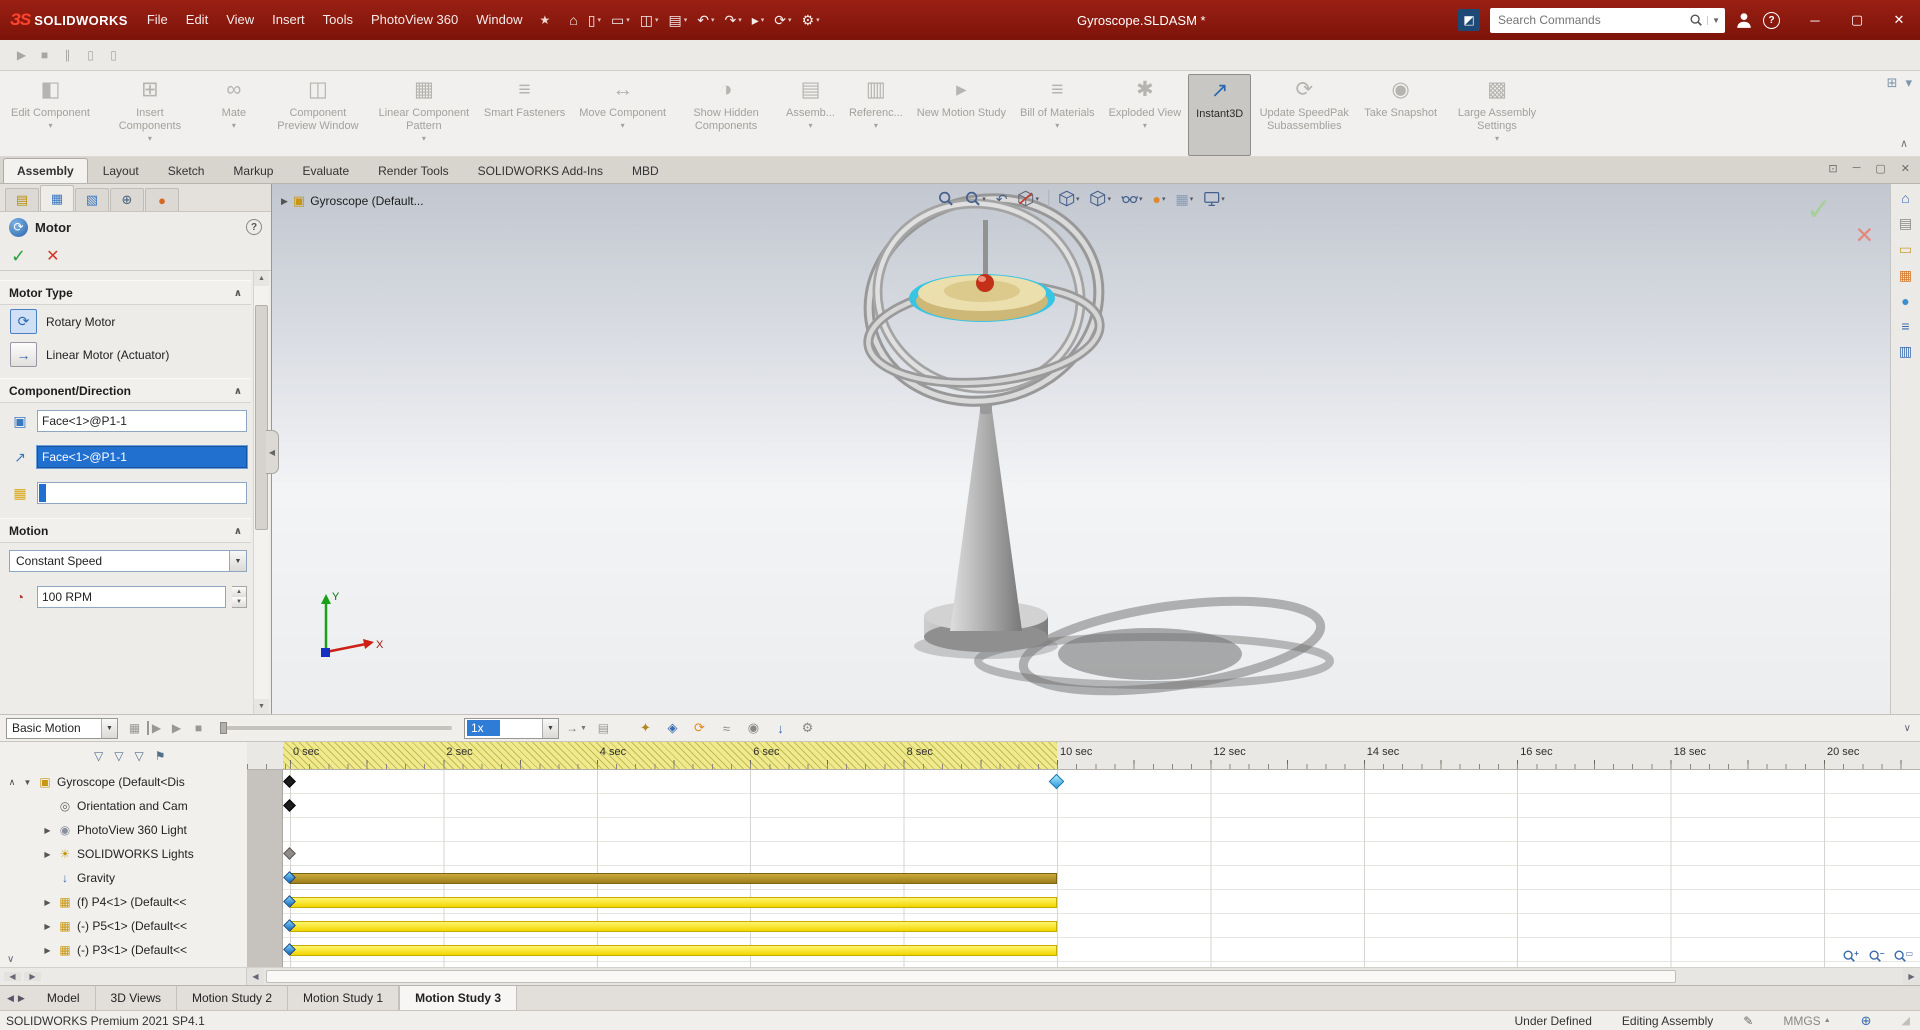 The image size is (1920, 1030). Describe the element at coordinates (284, 201) in the screenshot. I see `flyout-tree-arrow-icon: ▶` at that location.